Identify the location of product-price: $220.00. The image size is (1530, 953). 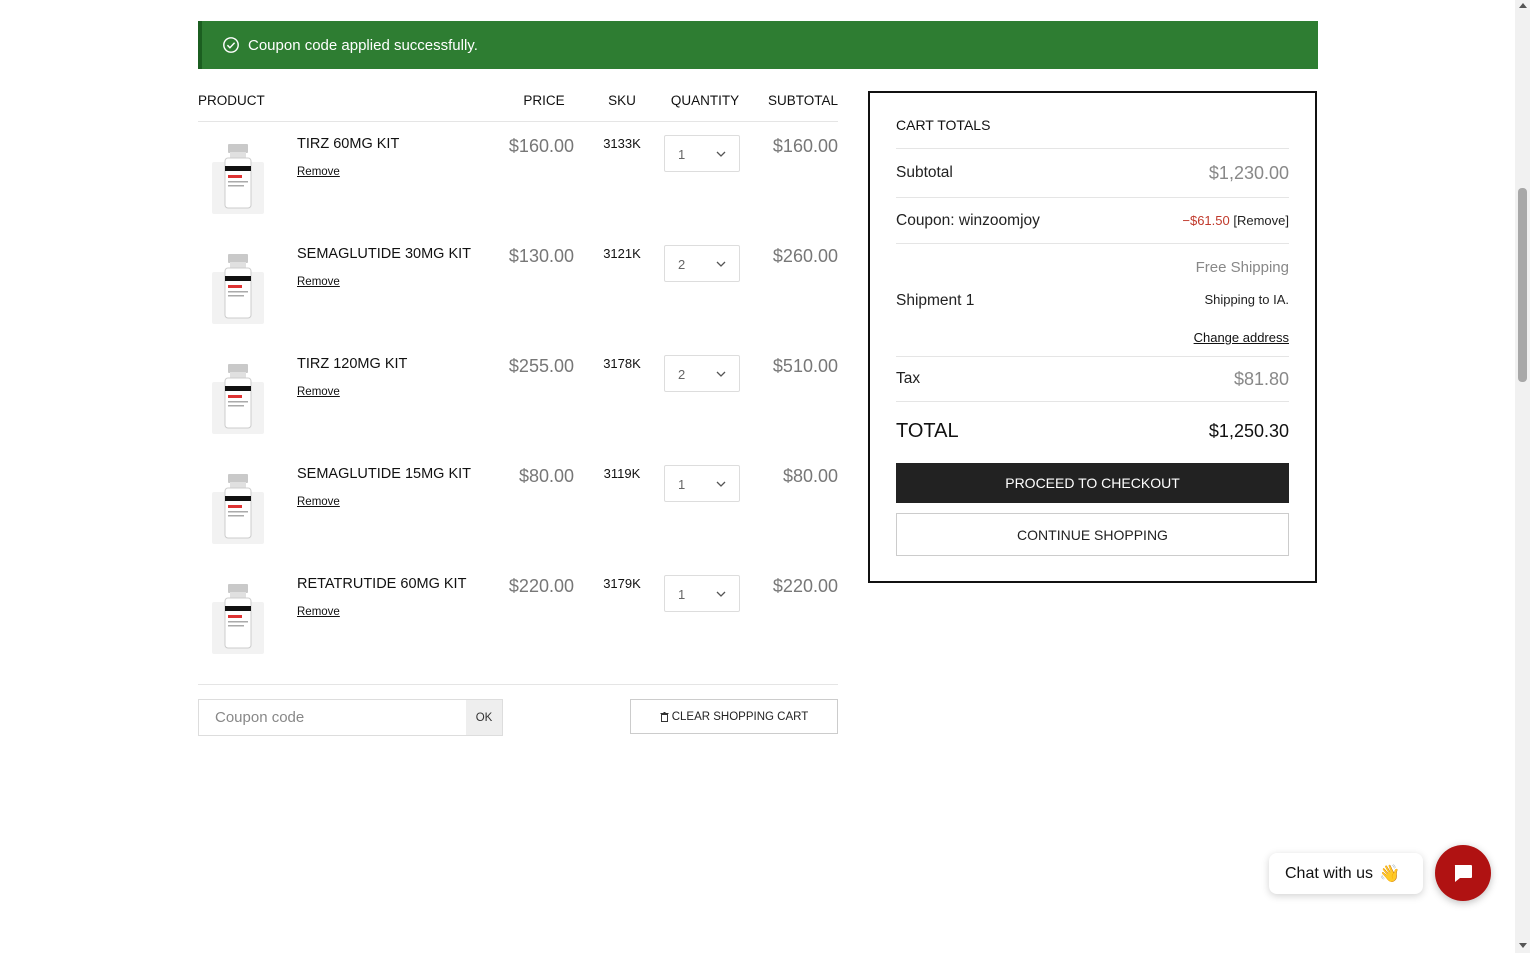
(541, 586).